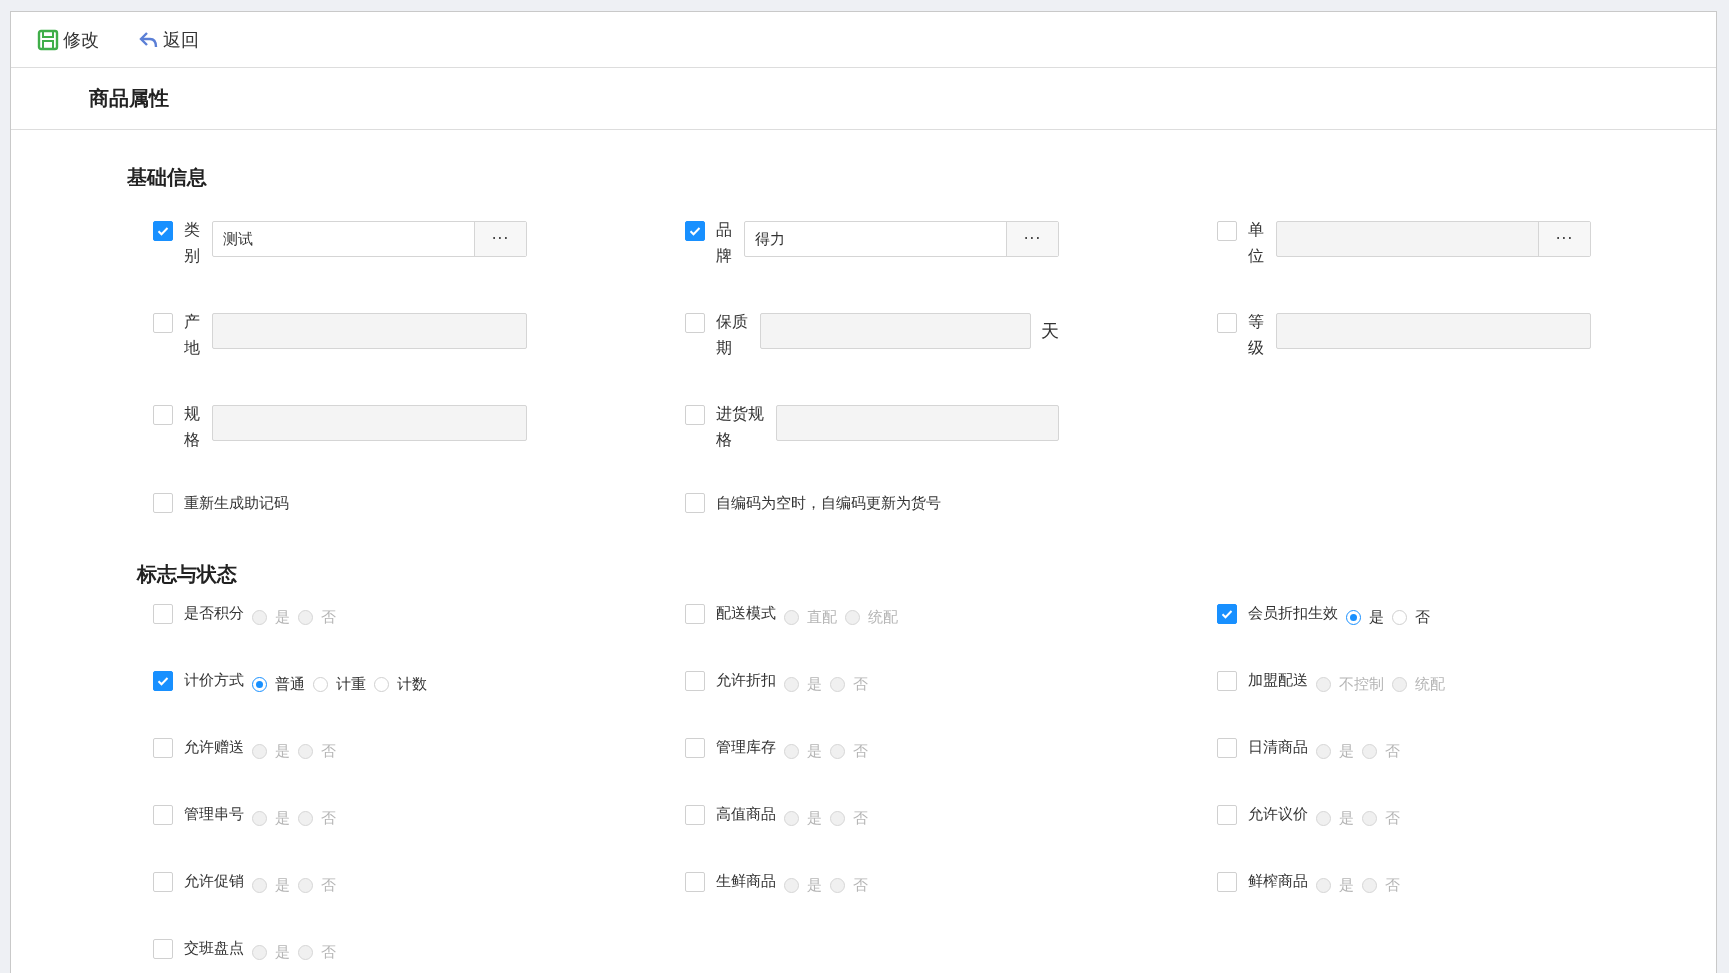 The height and width of the screenshot is (973, 1729). What do you see at coordinates (149, 39) in the screenshot?
I see `back-arrow-icon` at bounding box center [149, 39].